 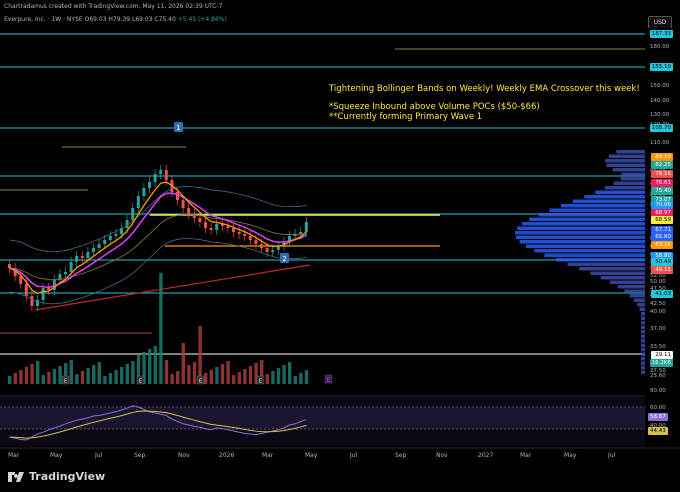 What do you see at coordinates (658, 376) in the screenshot?
I see `price-tick: 25.60` at bounding box center [658, 376].